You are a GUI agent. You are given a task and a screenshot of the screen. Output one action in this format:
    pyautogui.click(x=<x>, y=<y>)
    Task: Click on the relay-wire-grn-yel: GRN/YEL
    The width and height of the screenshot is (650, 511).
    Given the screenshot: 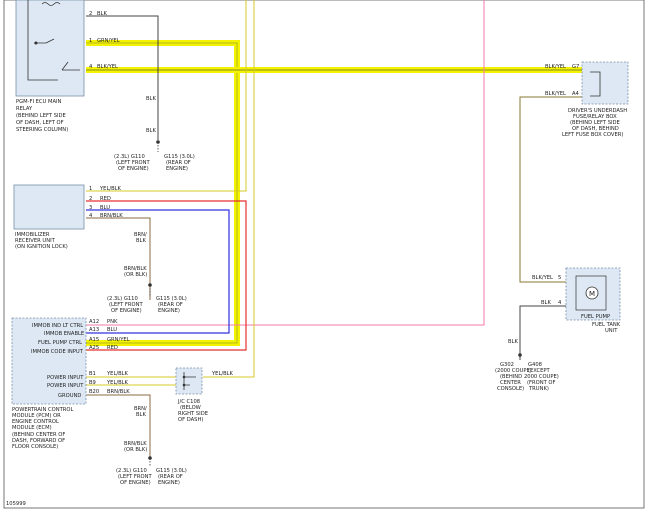 What is the action you would take?
    pyautogui.click(x=108, y=41)
    